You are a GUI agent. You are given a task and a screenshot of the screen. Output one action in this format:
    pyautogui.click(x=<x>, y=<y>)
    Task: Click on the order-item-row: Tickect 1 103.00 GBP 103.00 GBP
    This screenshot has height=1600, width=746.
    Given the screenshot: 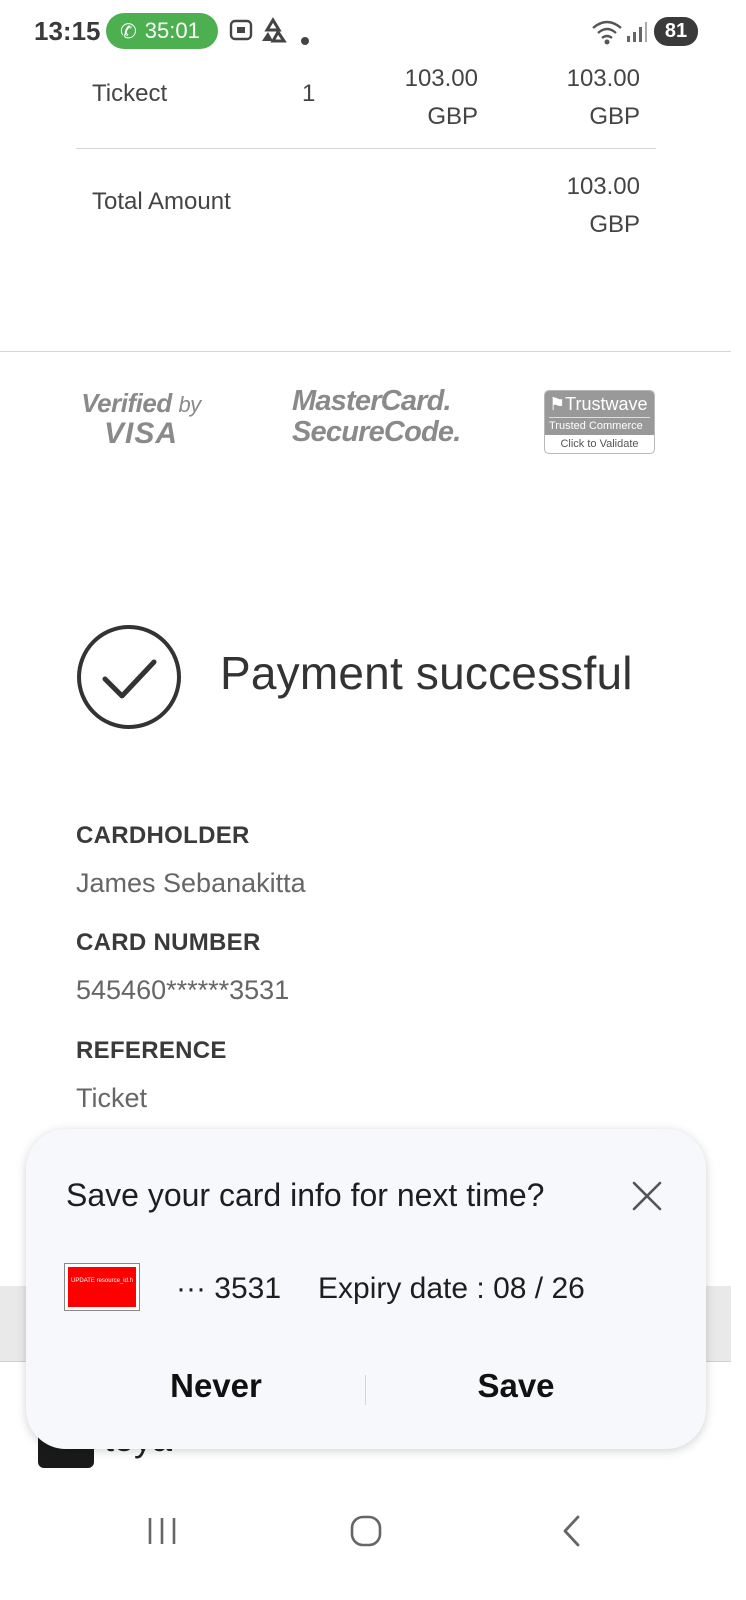 What is the action you would take?
    pyautogui.click(x=366, y=100)
    